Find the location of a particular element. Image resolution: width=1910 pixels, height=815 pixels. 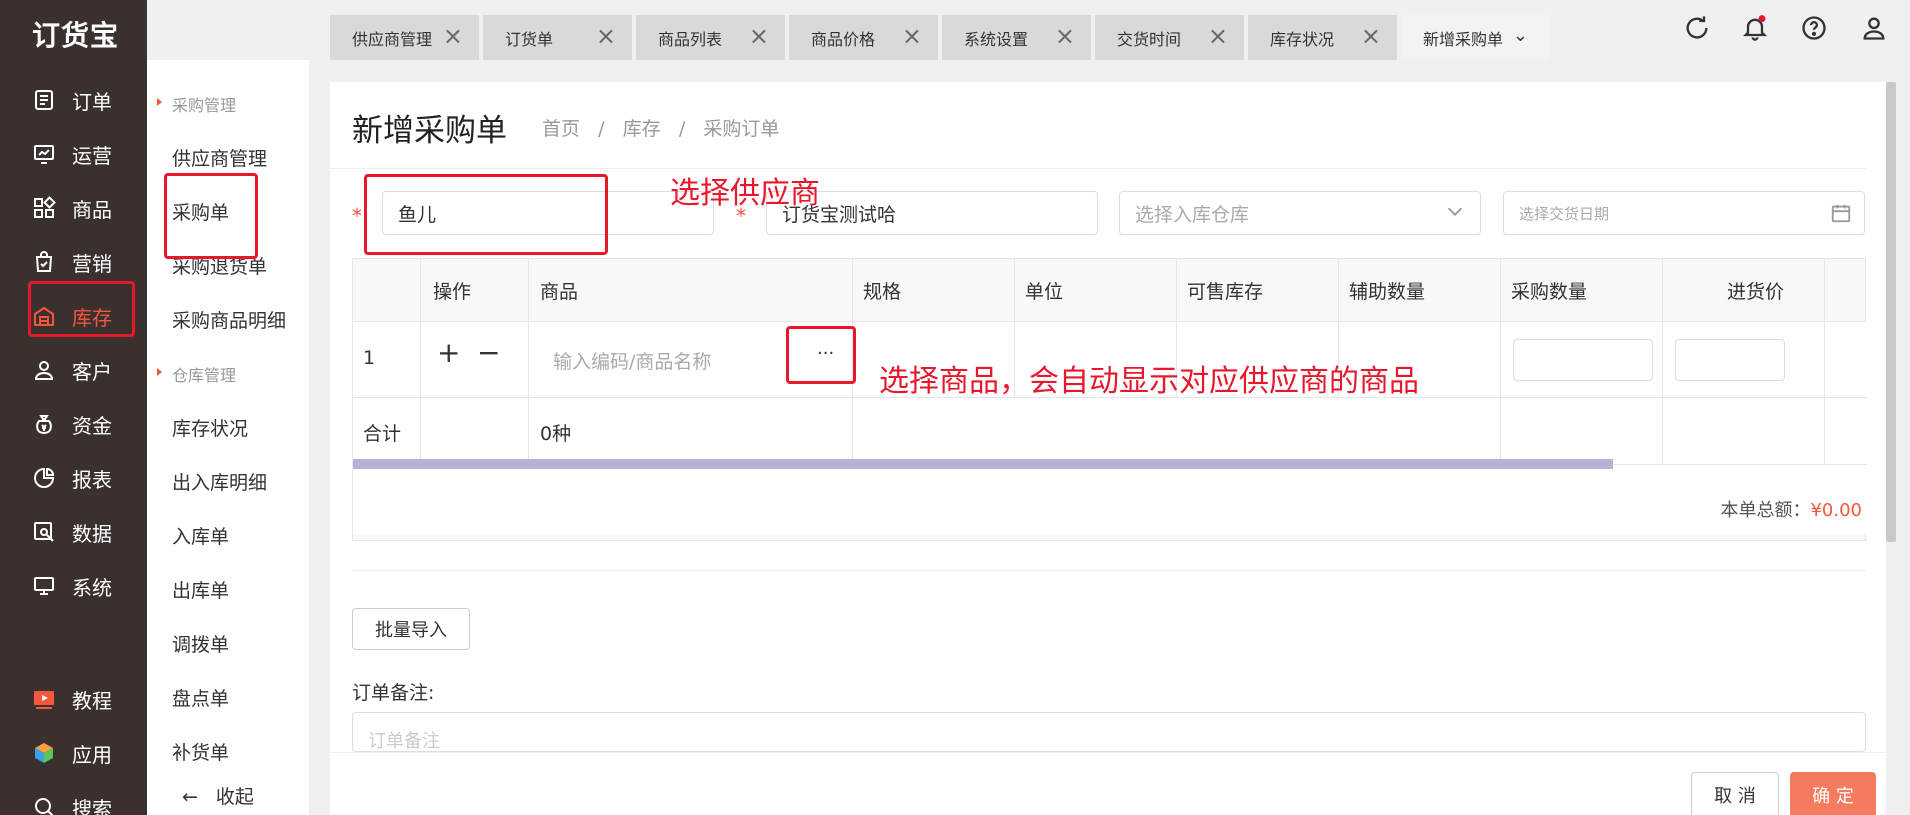

submenu-group-purchase: 采购管理 is located at coordinates (196, 104).